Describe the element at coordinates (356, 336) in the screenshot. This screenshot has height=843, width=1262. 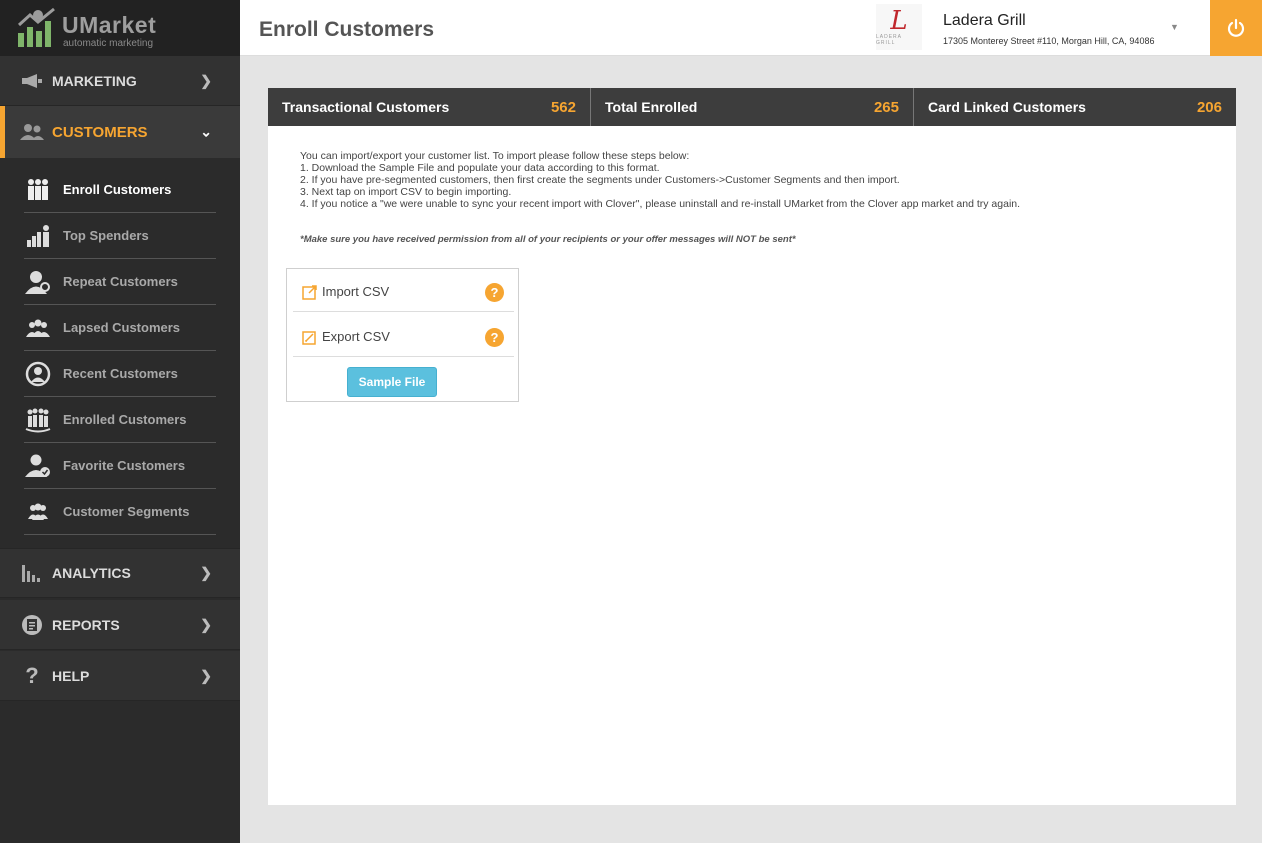
I see `export-csv-label: Export CSV` at that location.